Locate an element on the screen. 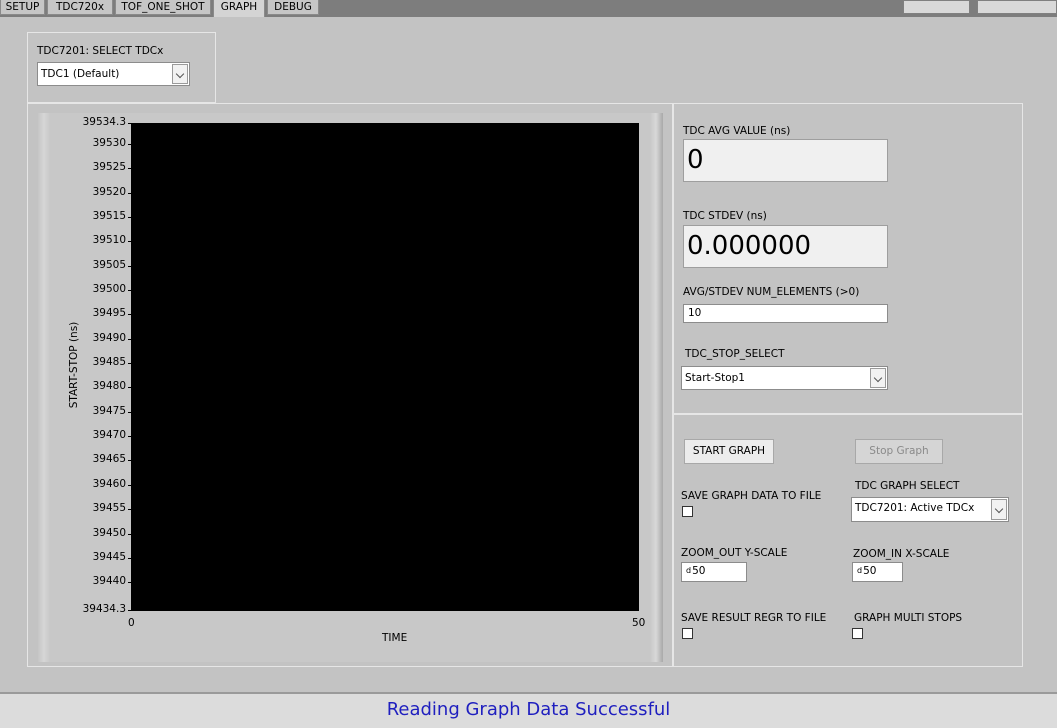 This screenshot has width=1057, height=728. zoom-in-input: d50 is located at coordinates (877, 572).